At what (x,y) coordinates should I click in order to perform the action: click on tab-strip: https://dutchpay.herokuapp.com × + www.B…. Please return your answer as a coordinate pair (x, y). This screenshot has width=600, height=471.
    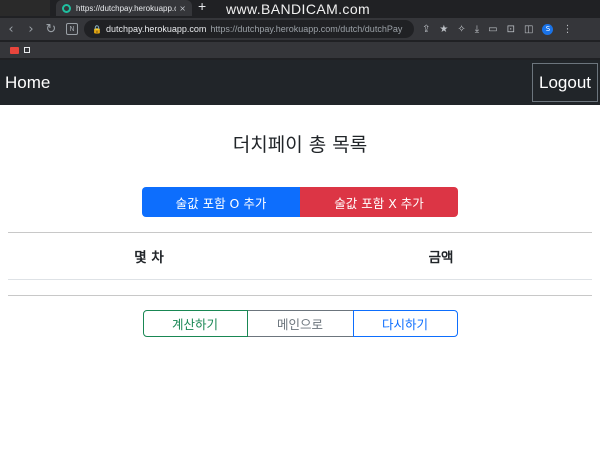
    Looking at the image, I should click on (300, 8).